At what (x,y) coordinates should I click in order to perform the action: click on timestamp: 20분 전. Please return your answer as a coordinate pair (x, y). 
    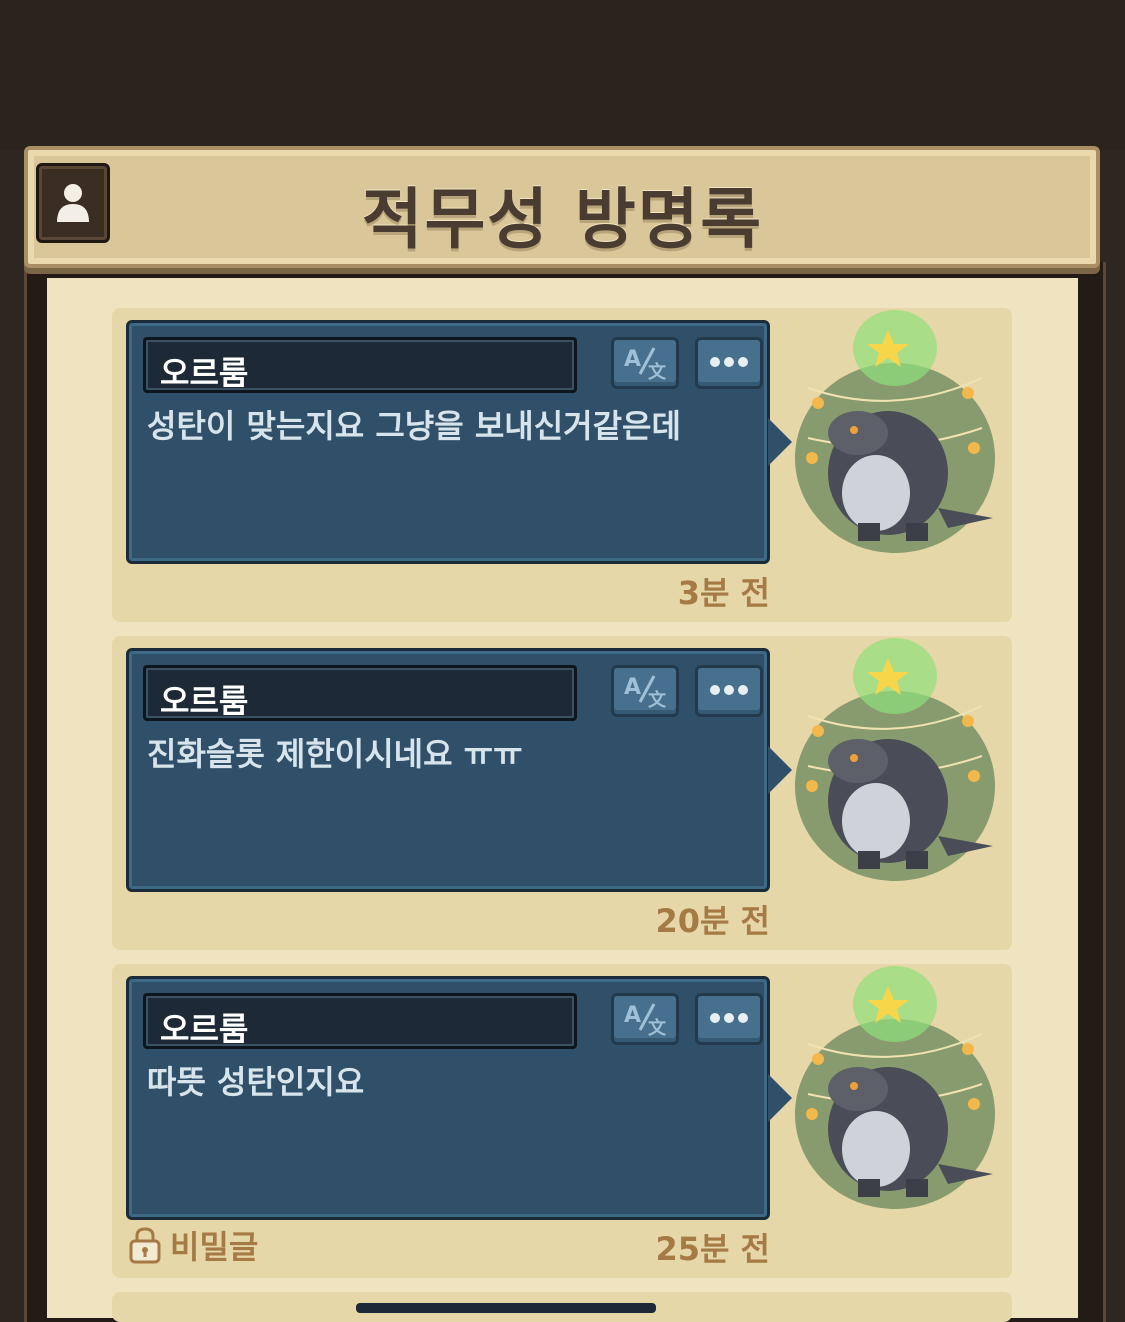
    Looking at the image, I should click on (712, 921).